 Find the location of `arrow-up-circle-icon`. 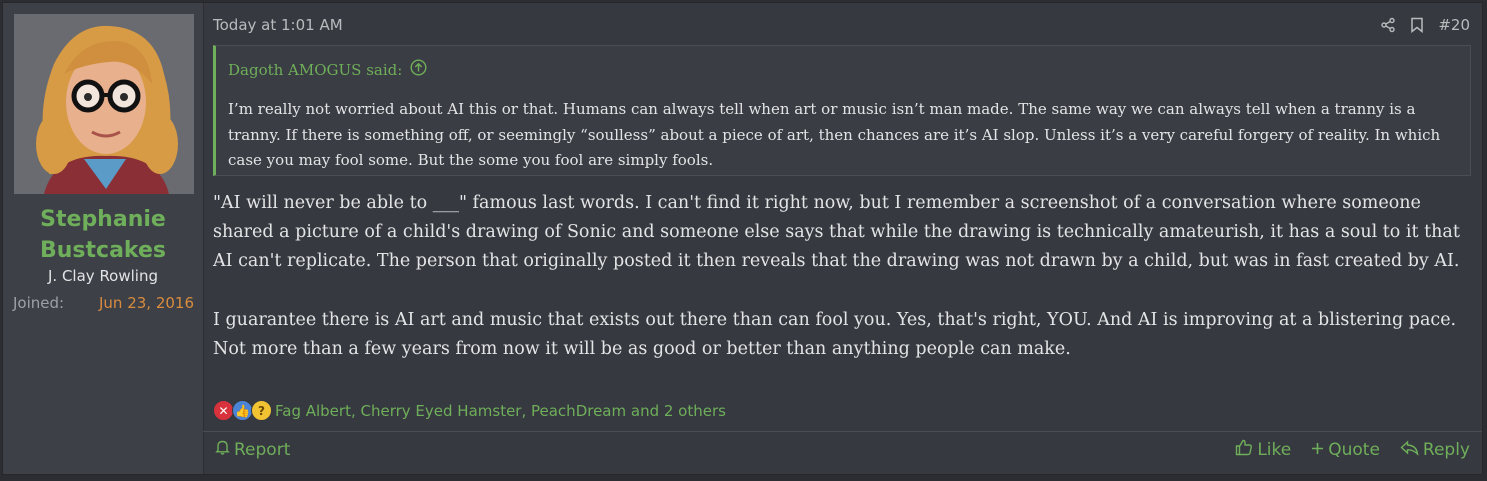

arrow-up-circle-icon is located at coordinates (418, 69).